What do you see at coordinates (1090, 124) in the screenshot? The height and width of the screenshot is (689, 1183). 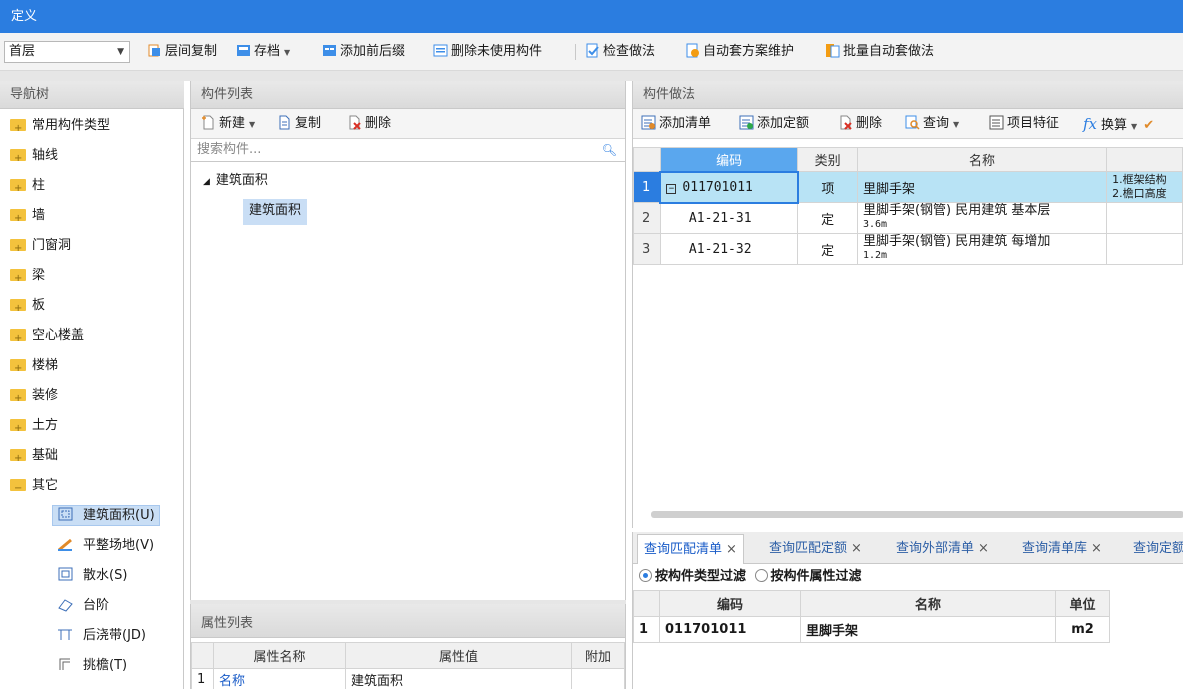 I see `fx-icon: fx` at bounding box center [1090, 124].